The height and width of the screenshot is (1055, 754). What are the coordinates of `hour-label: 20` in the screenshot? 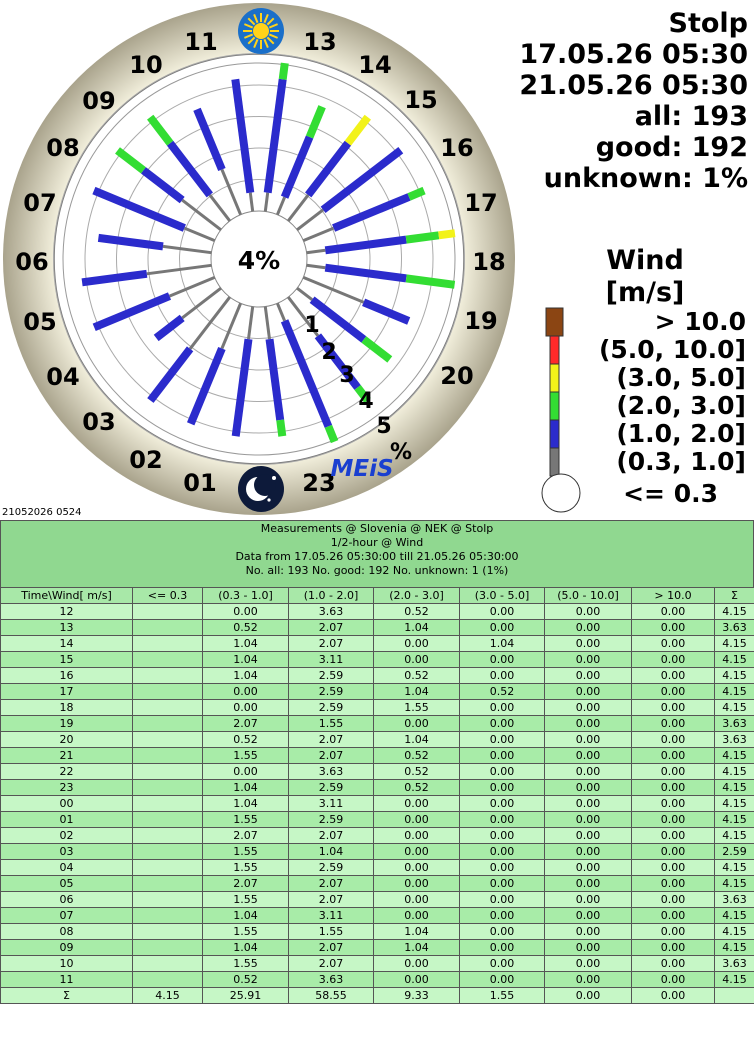 It's located at (456, 376).